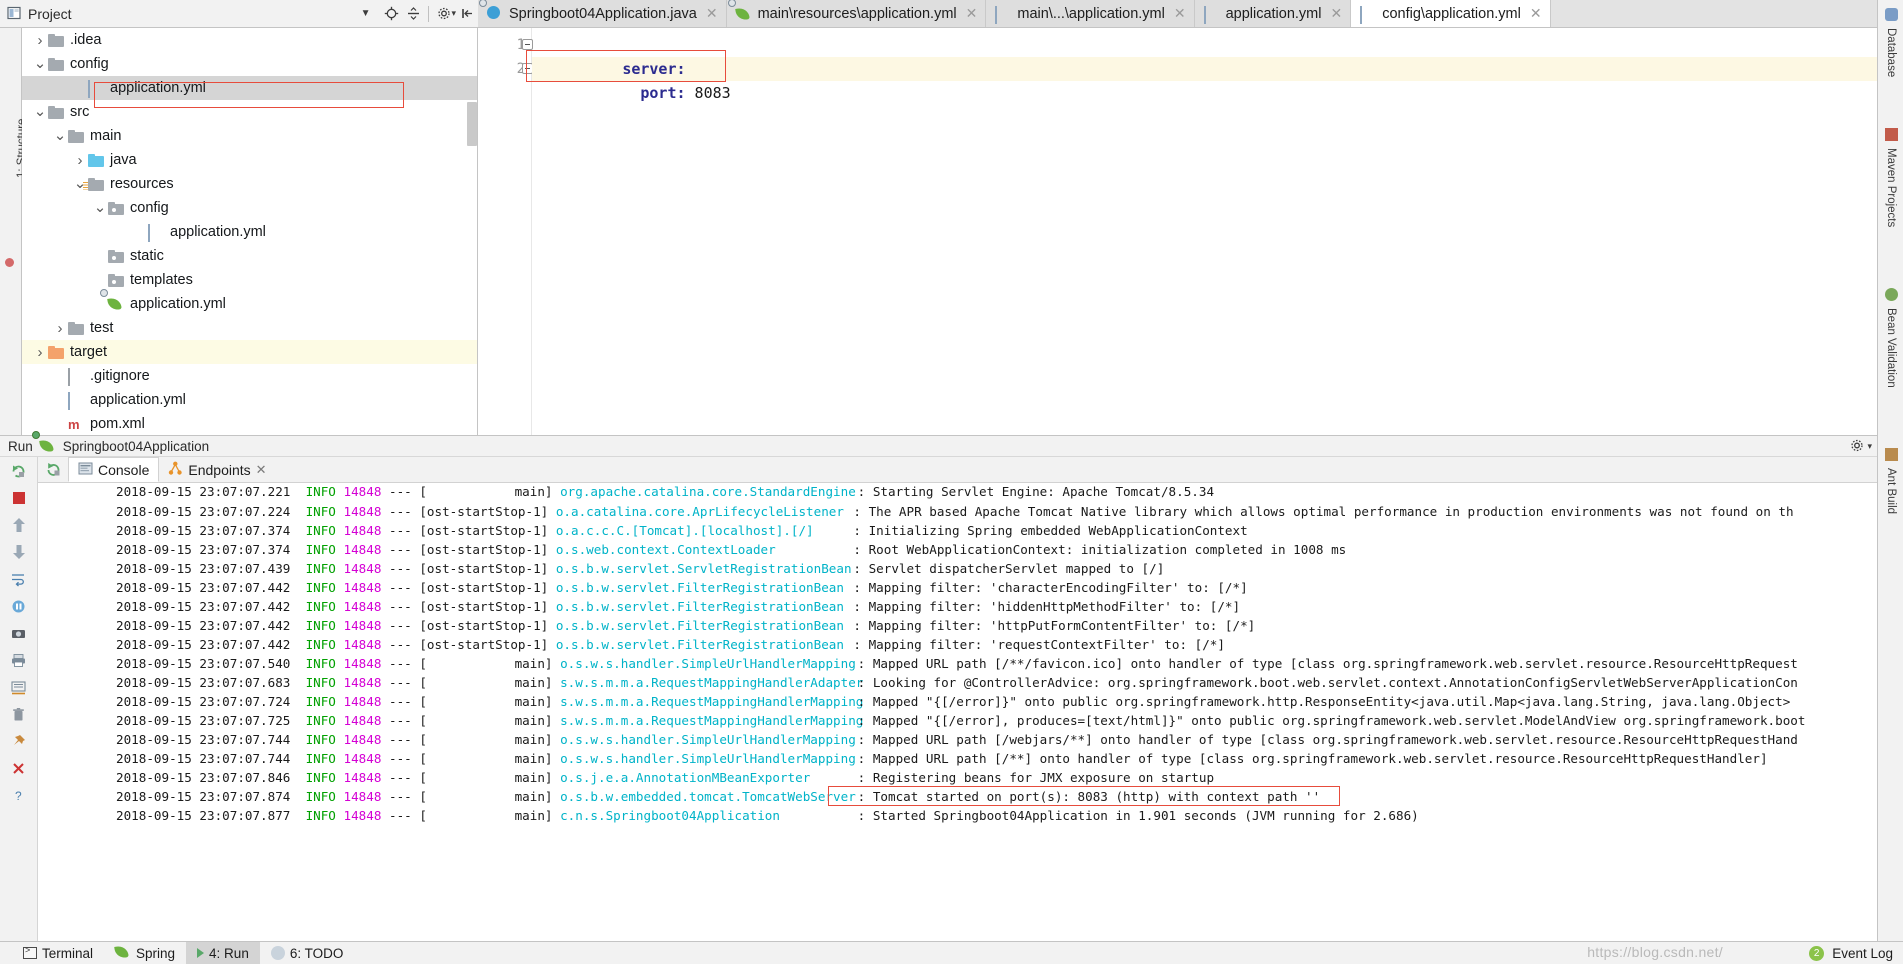 This screenshot has height=964, width=1903. Describe the element at coordinates (19, 714) in the screenshot. I see `trash-icon` at that location.